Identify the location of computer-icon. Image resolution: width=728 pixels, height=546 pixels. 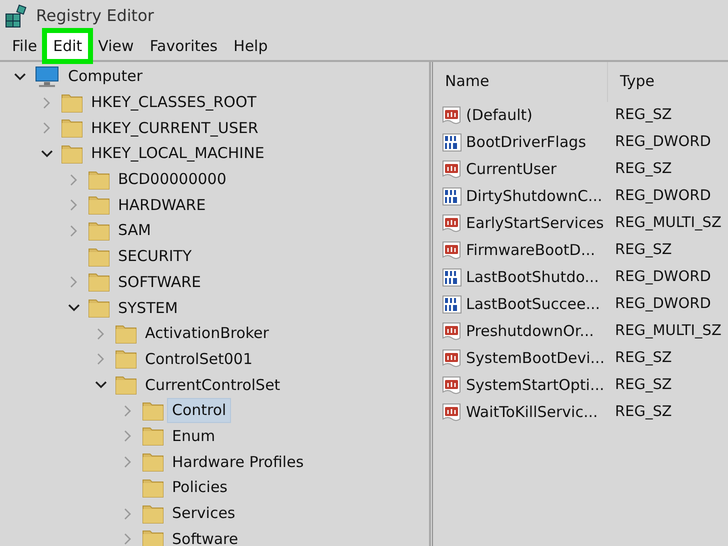
(47, 77).